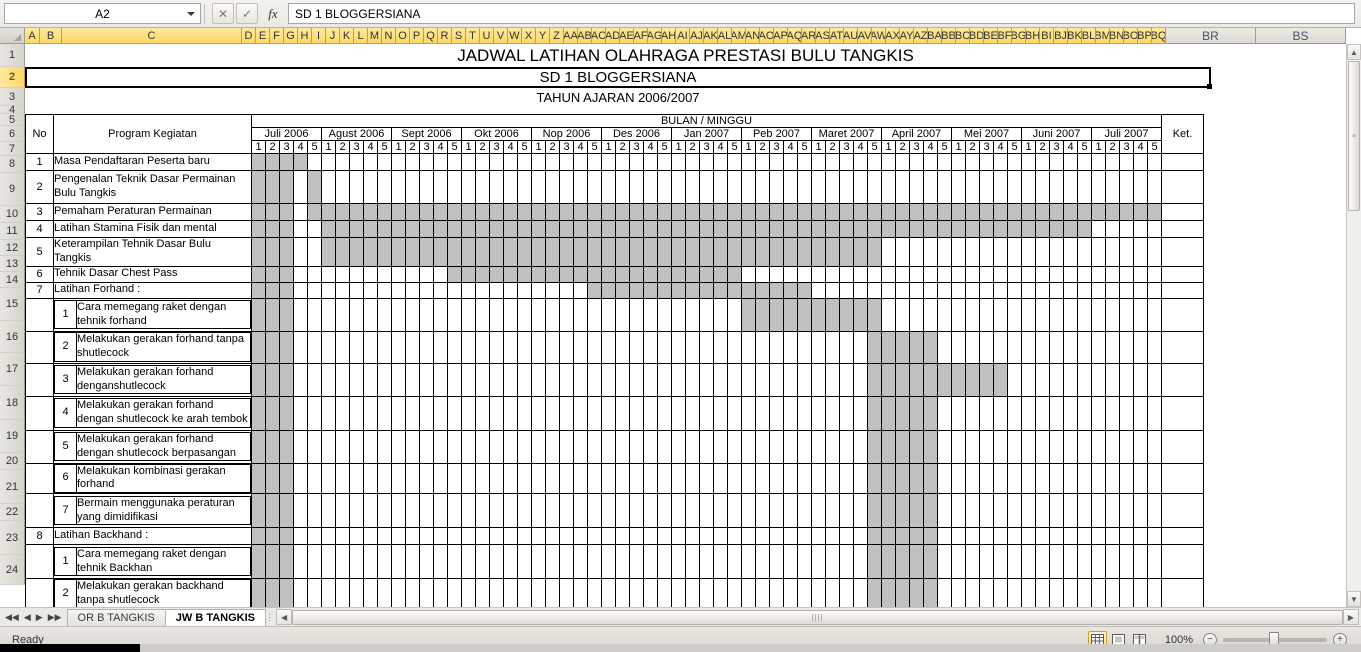 This screenshot has height=652, width=1361. I want to click on column-header-ba: BA, so click(935, 36).